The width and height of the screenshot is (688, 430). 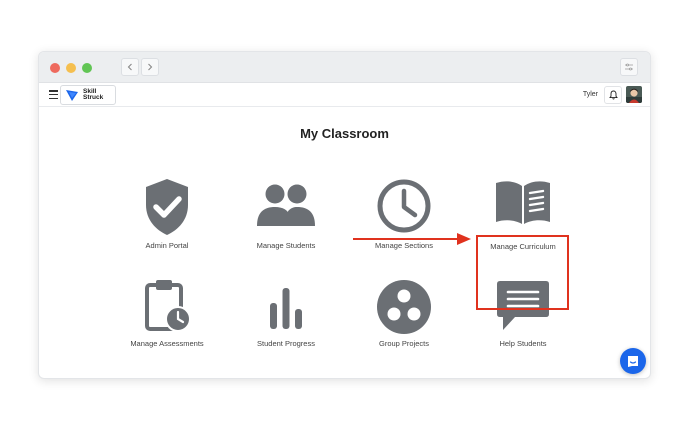 I want to click on notifications-button, so click(x=613, y=95).